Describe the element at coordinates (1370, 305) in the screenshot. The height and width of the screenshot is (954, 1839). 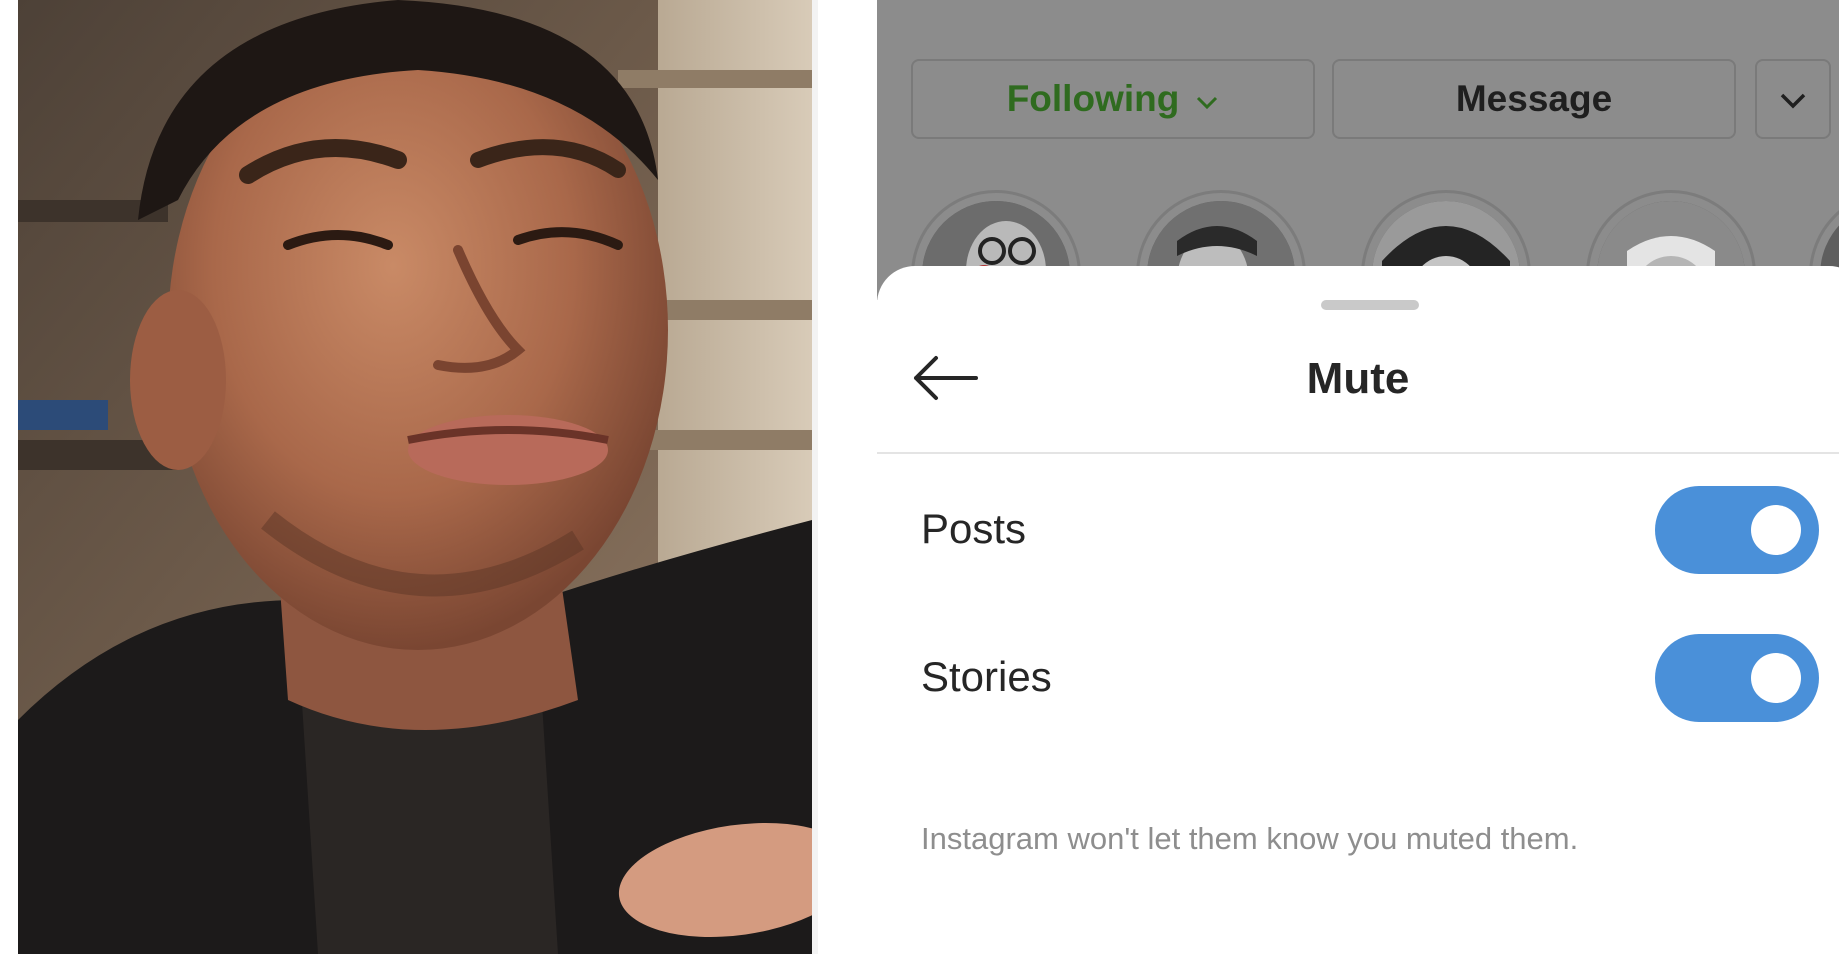
I see `sheet-drag-handle` at that location.